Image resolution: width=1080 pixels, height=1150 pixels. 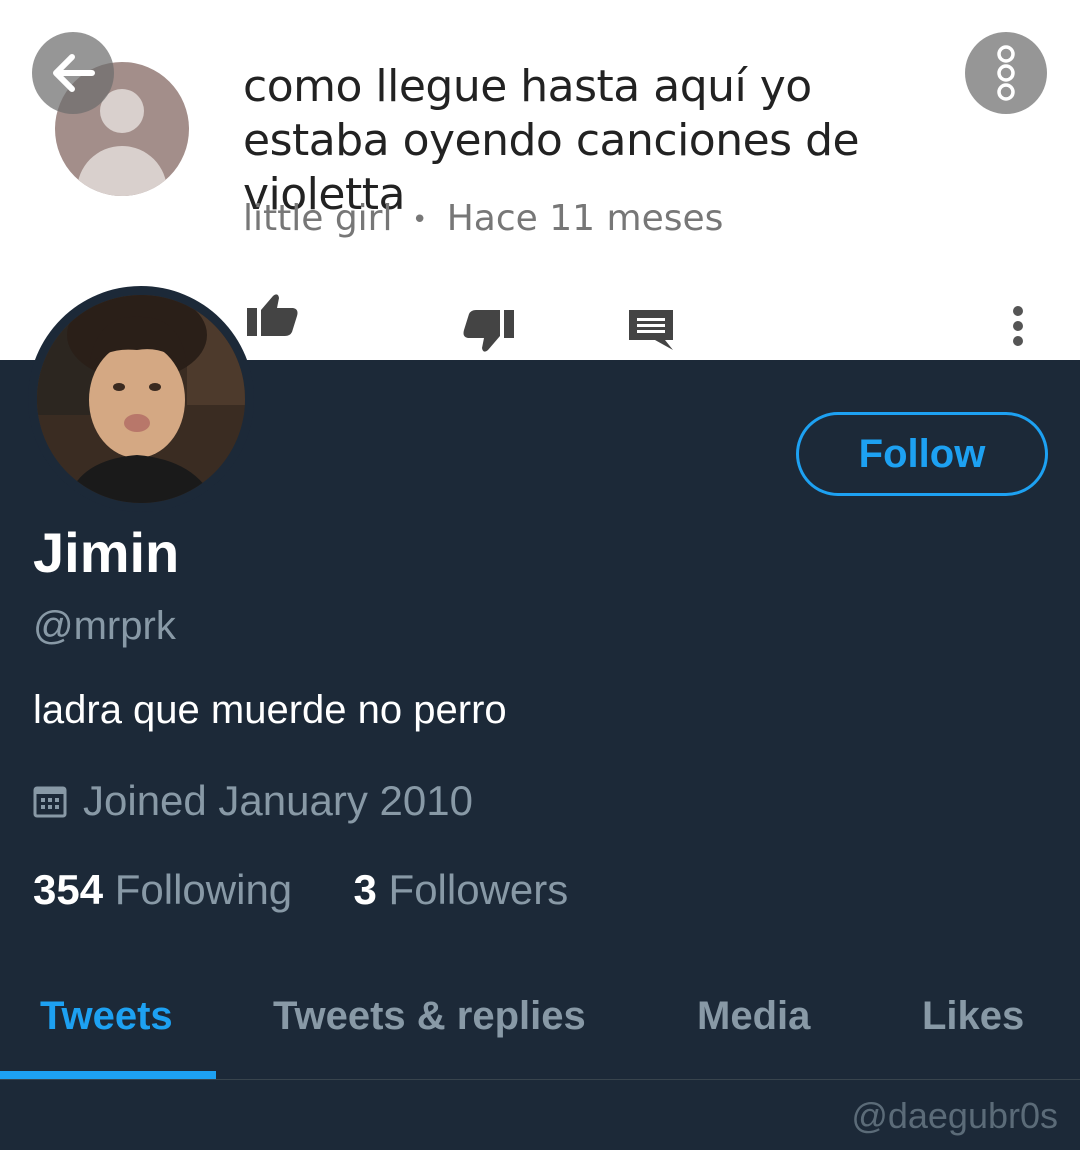 What do you see at coordinates (106, 1016) in the screenshot?
I see `tab-tweets: Tweets` at bounding box center [106, 1016].